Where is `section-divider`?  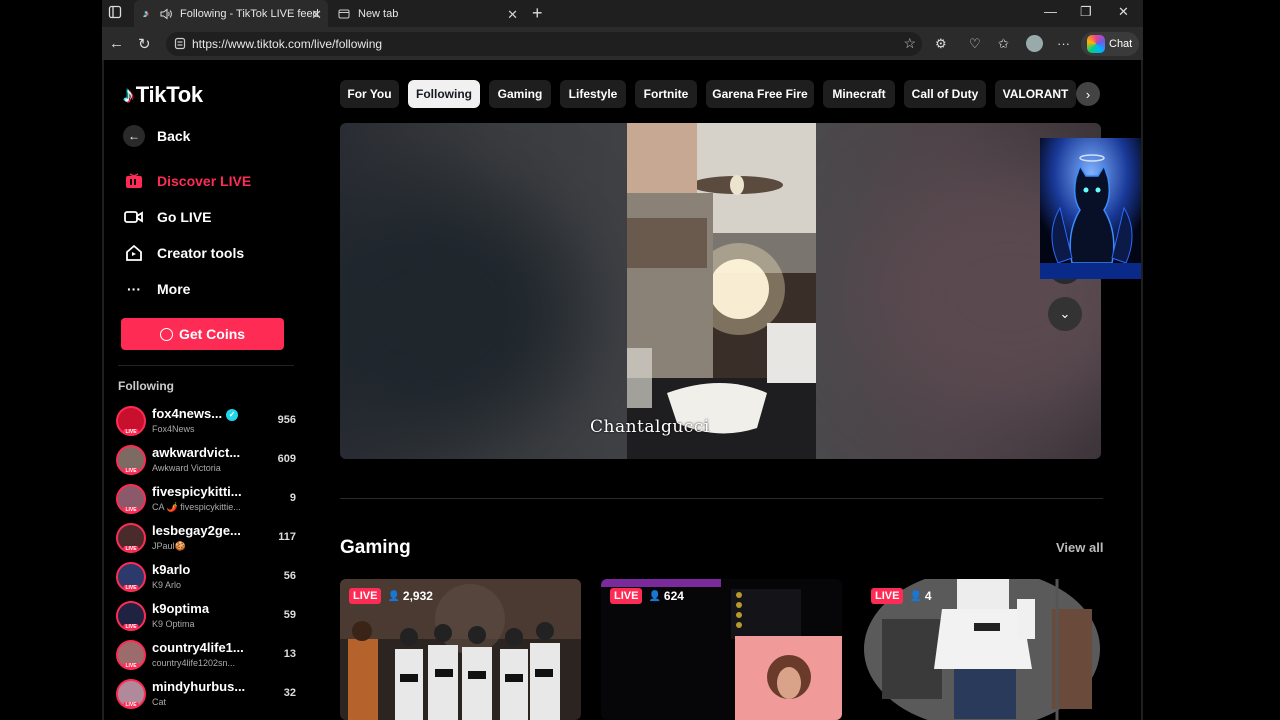 section-divider is located at coordinates (721, 498).